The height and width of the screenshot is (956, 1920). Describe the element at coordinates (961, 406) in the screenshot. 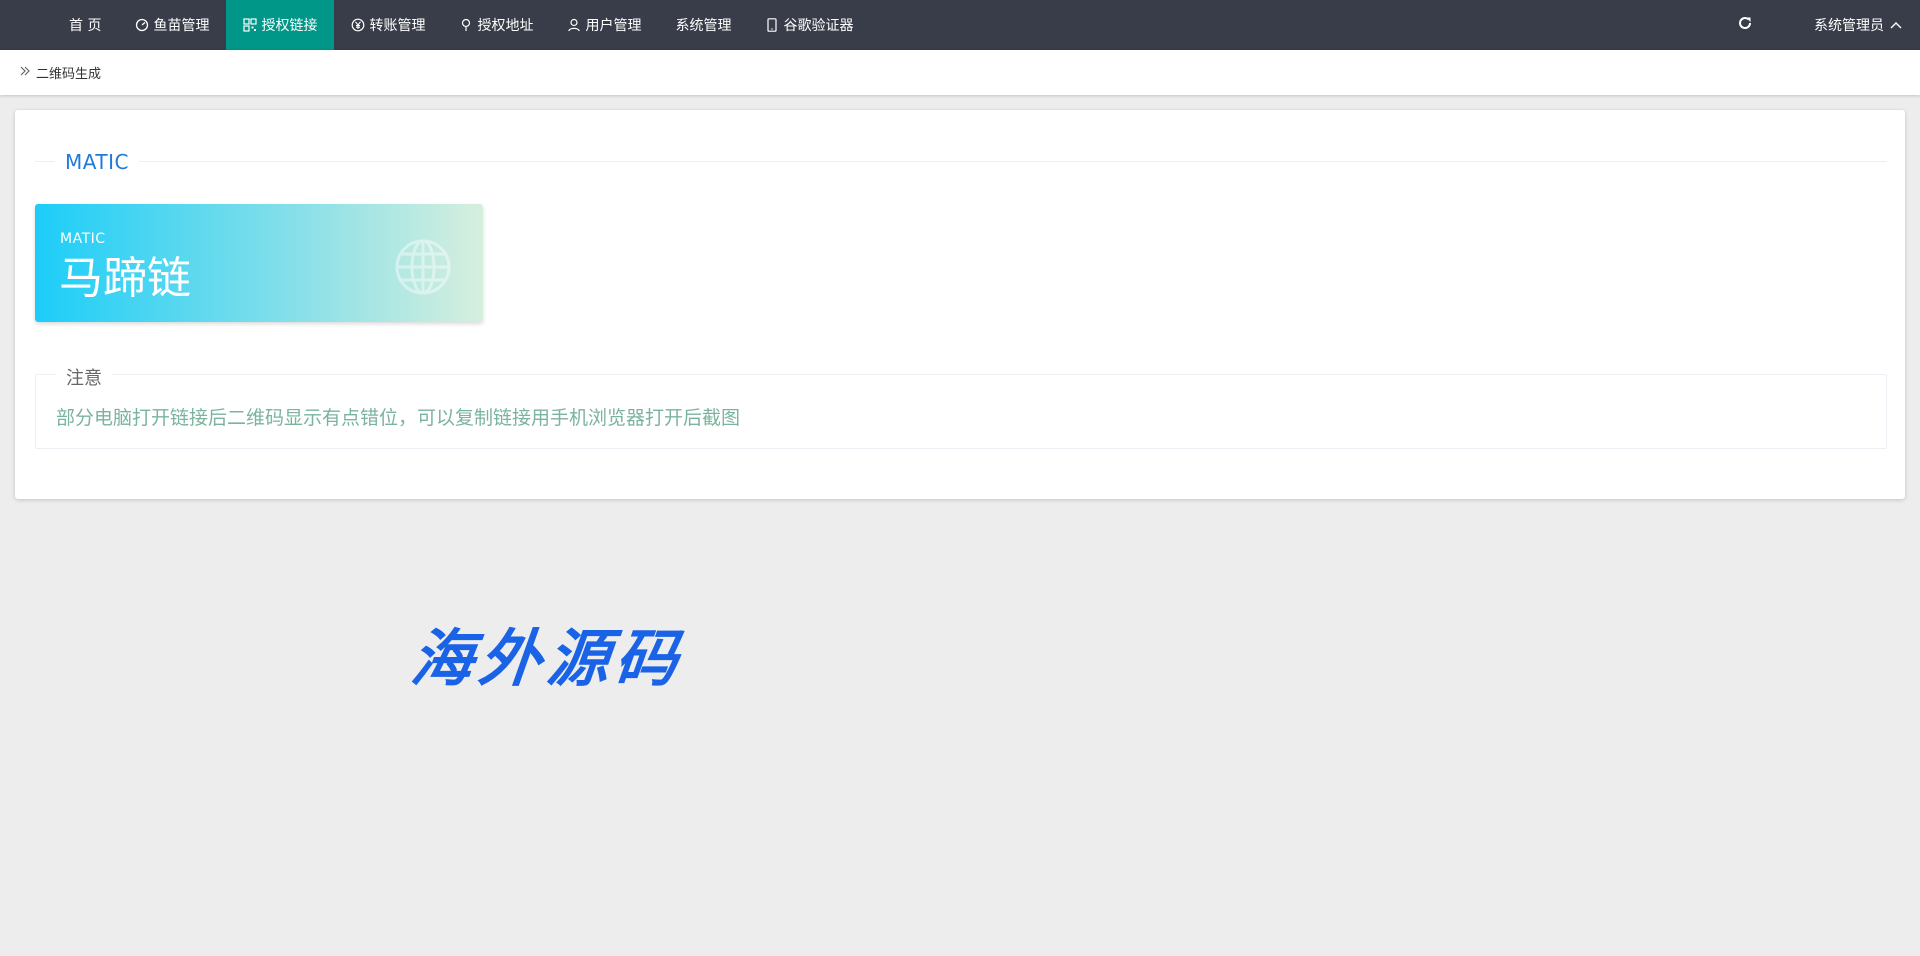

I see `notice-box: 注意 部分电脑打开链接后二维码显示有点错位，可以复制链接用手机浏览器打开后截图` at that location.